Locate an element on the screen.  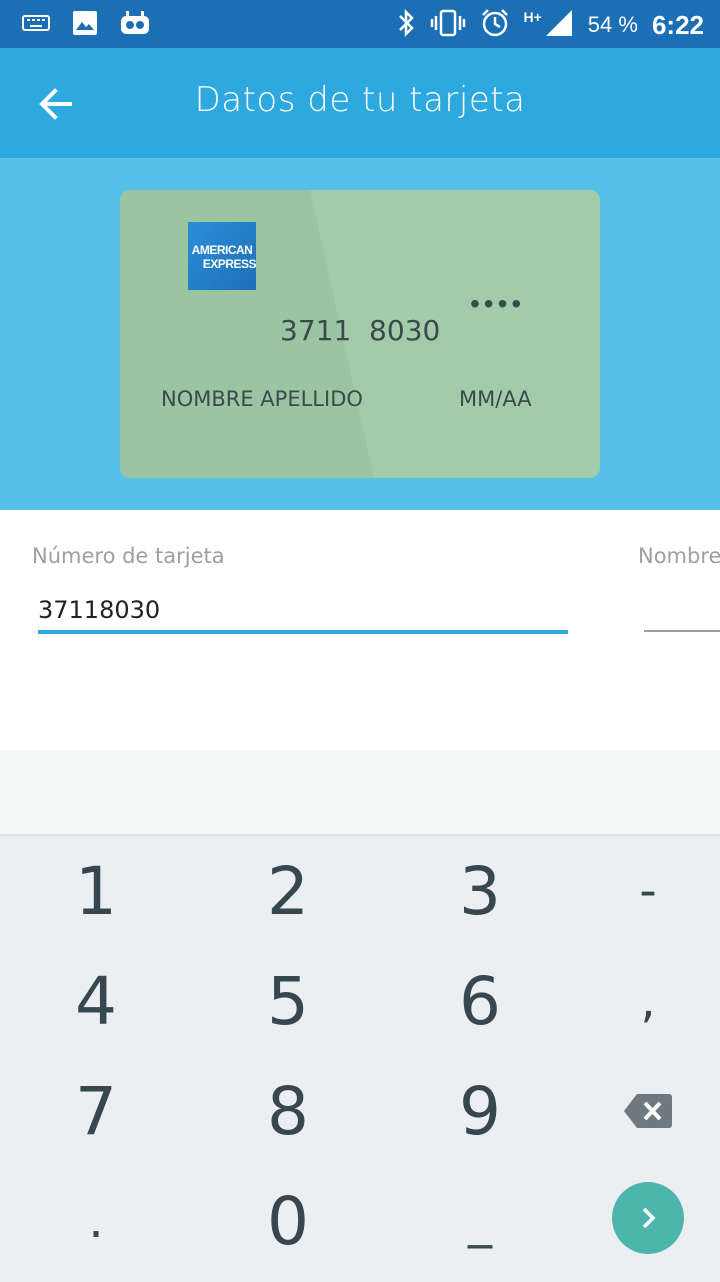
card-number-preview: 3711 8030 is located at coordinates (360, 330).